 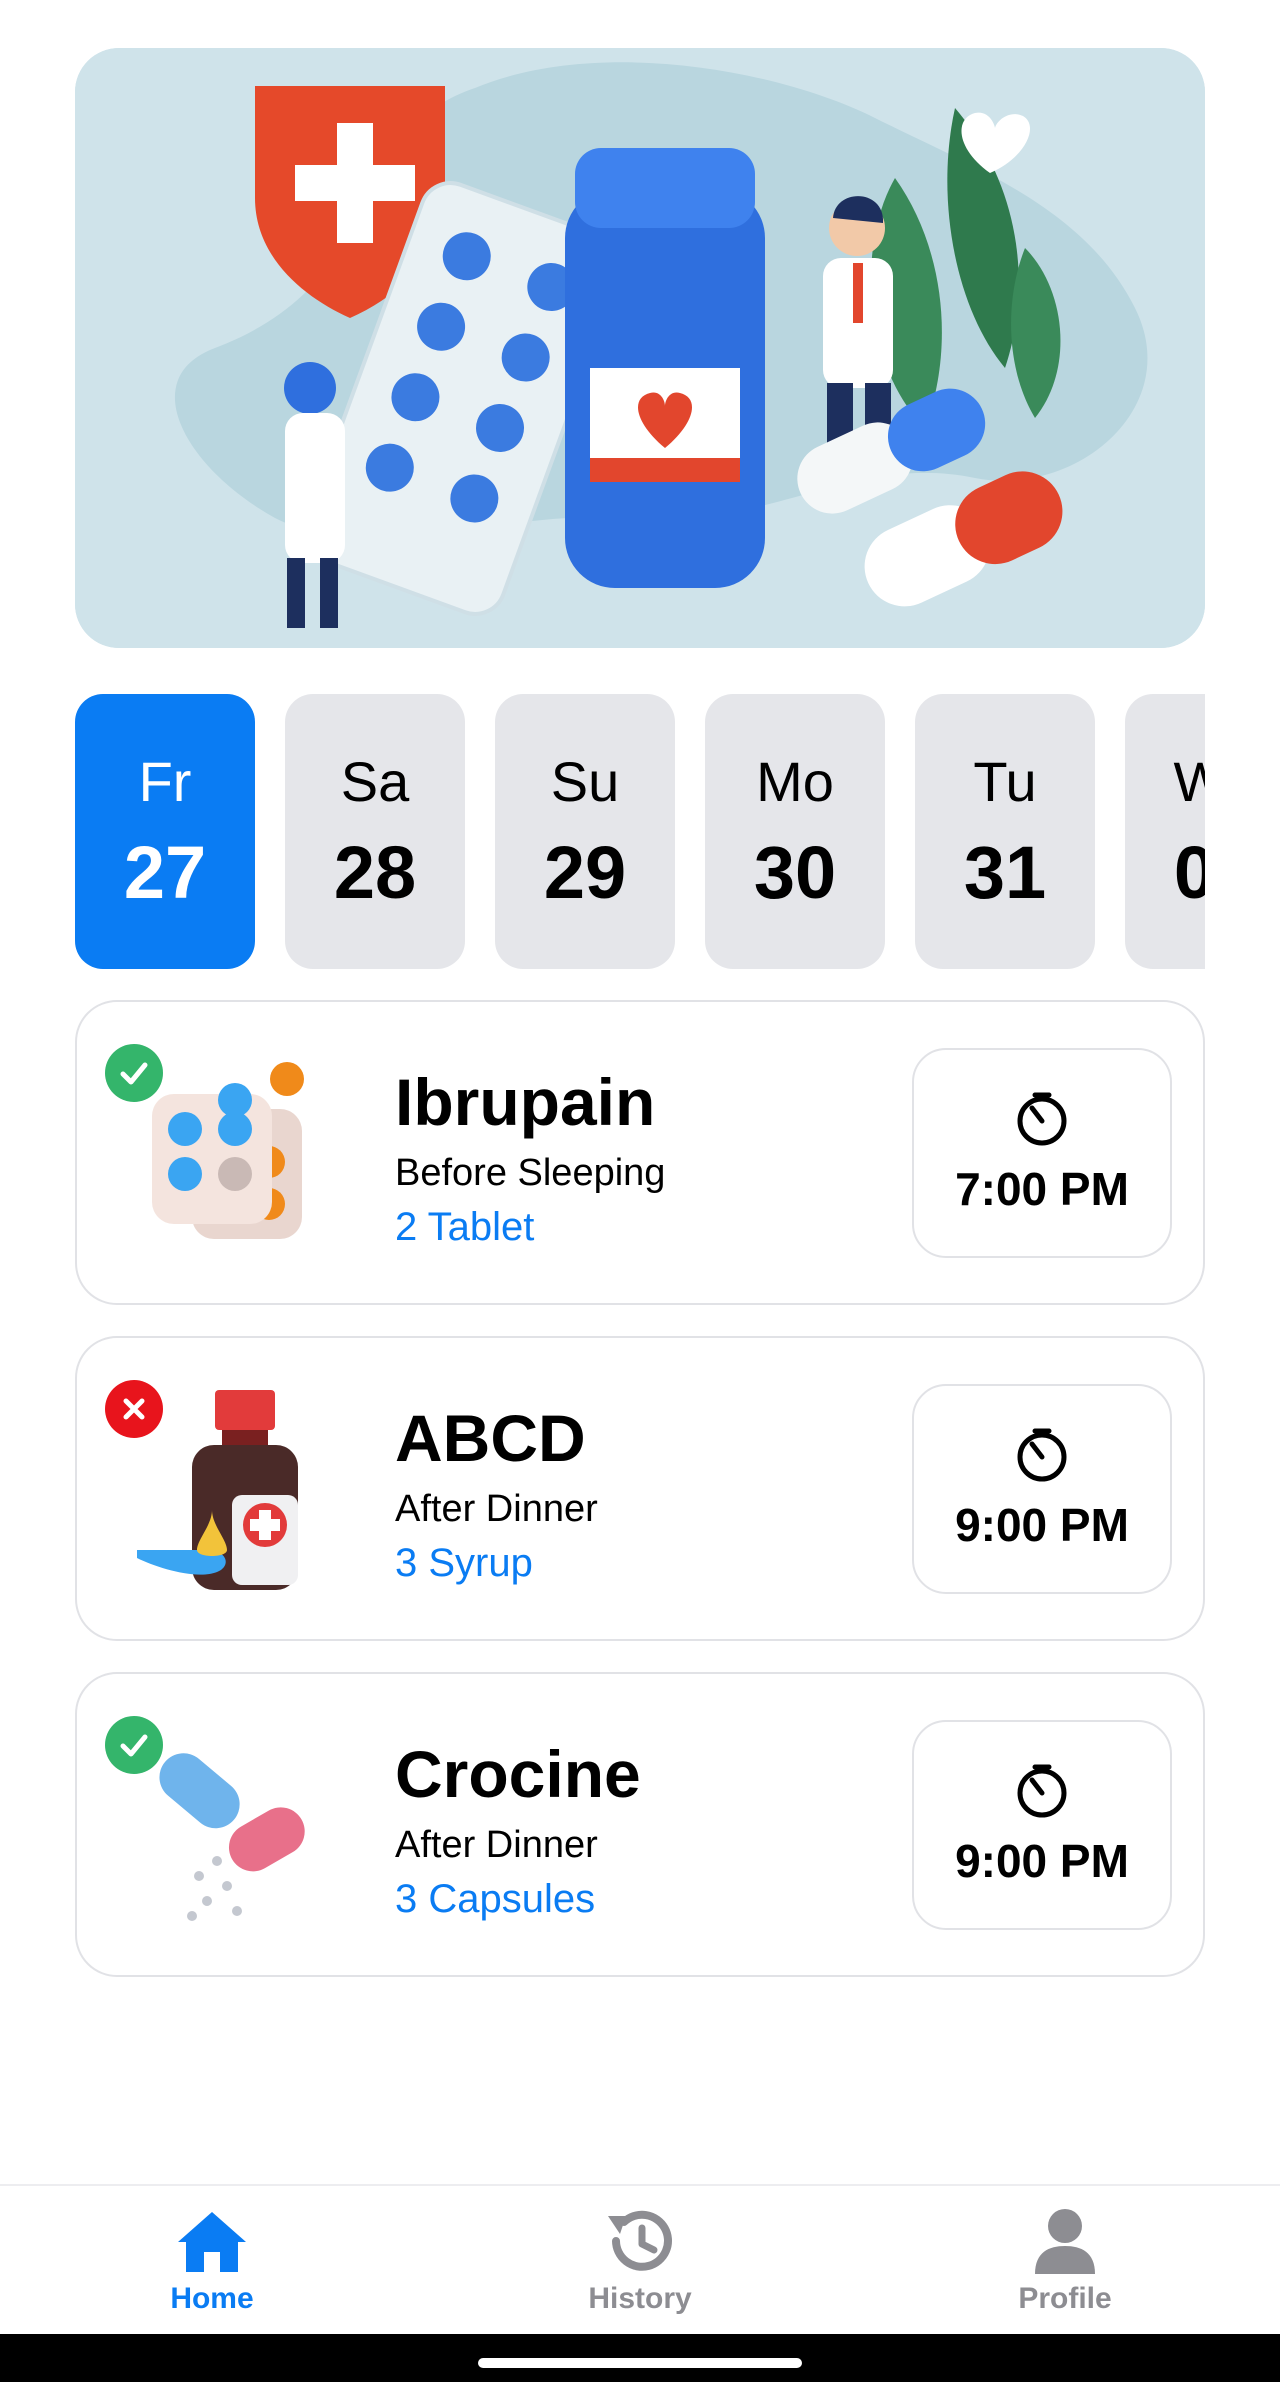 What do you see at coordinates (640, 2298) in the screenshot?
I see `nav-label: History` at bounding box center [640, 2298].